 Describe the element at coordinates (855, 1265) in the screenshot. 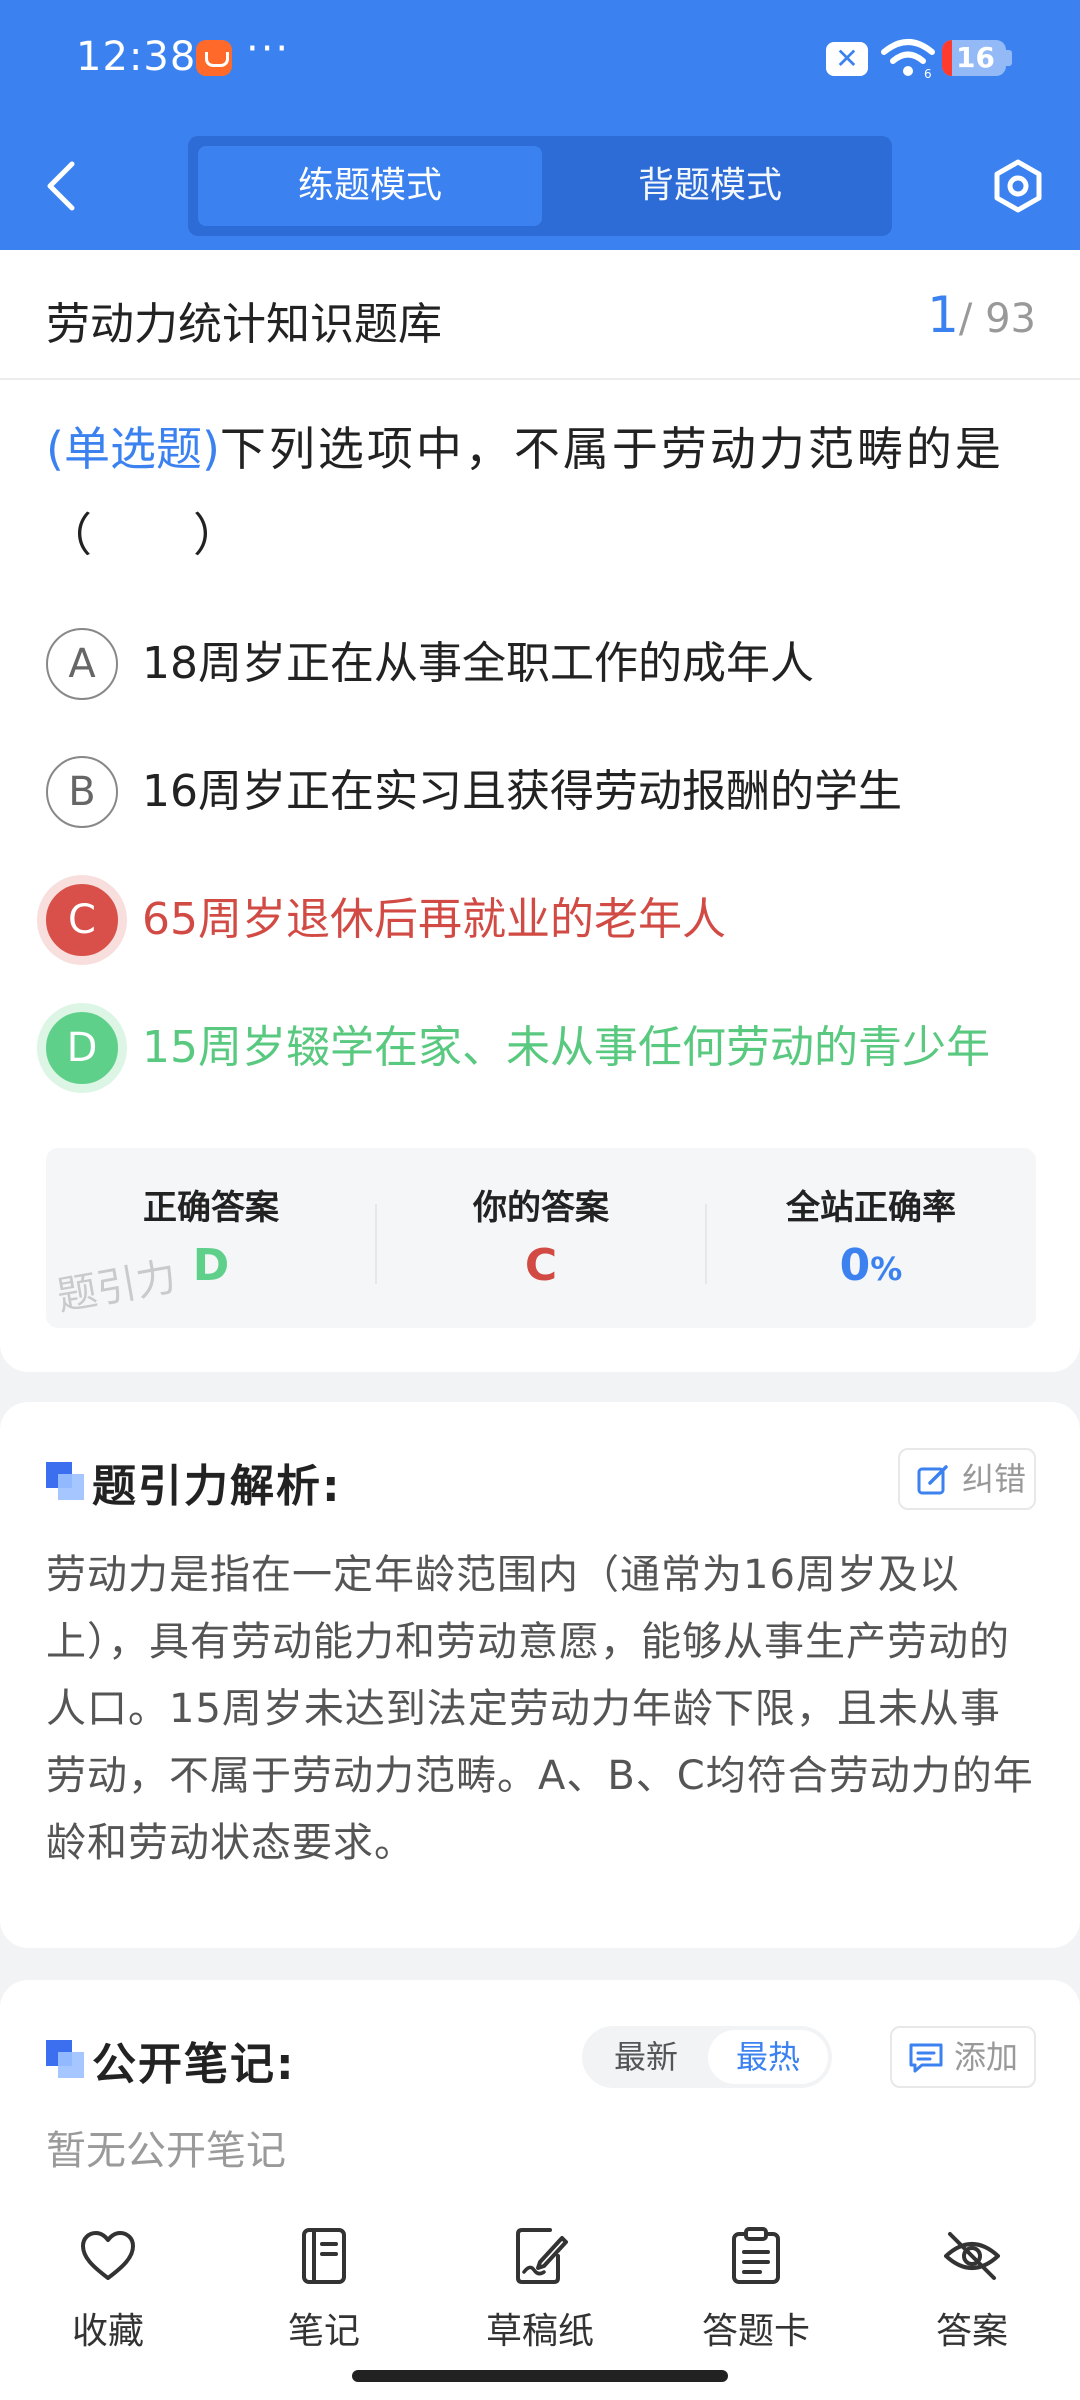

I see `accuracy-number: 0` at that location.